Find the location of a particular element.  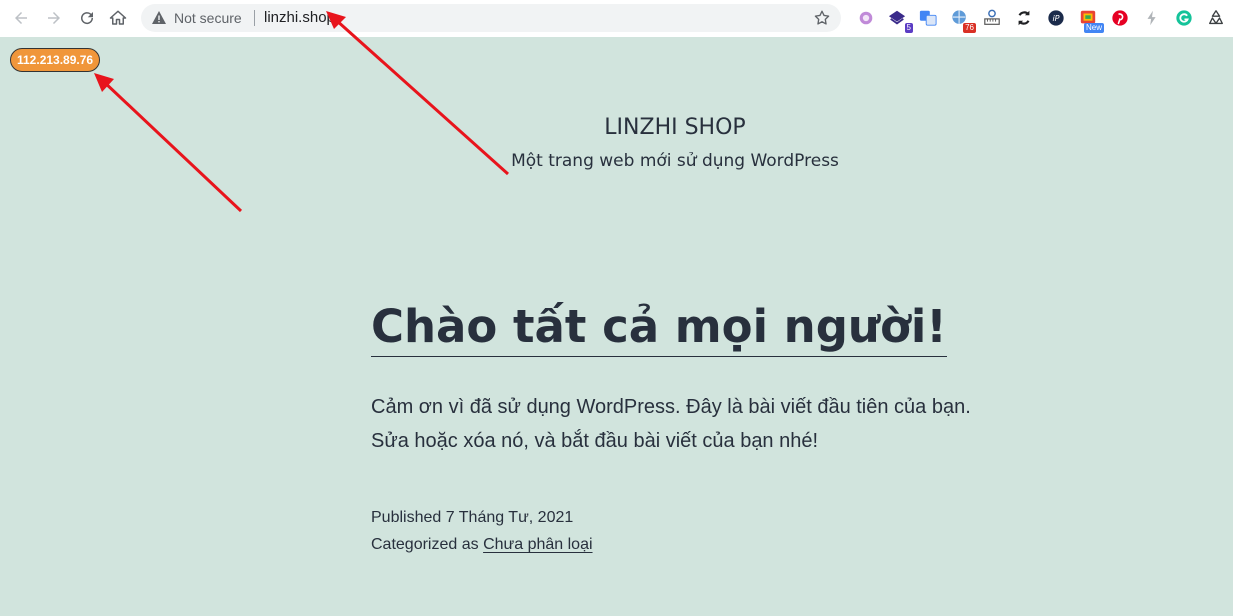

stack-extension-icon: 5 is located at coordinates (900, 20).